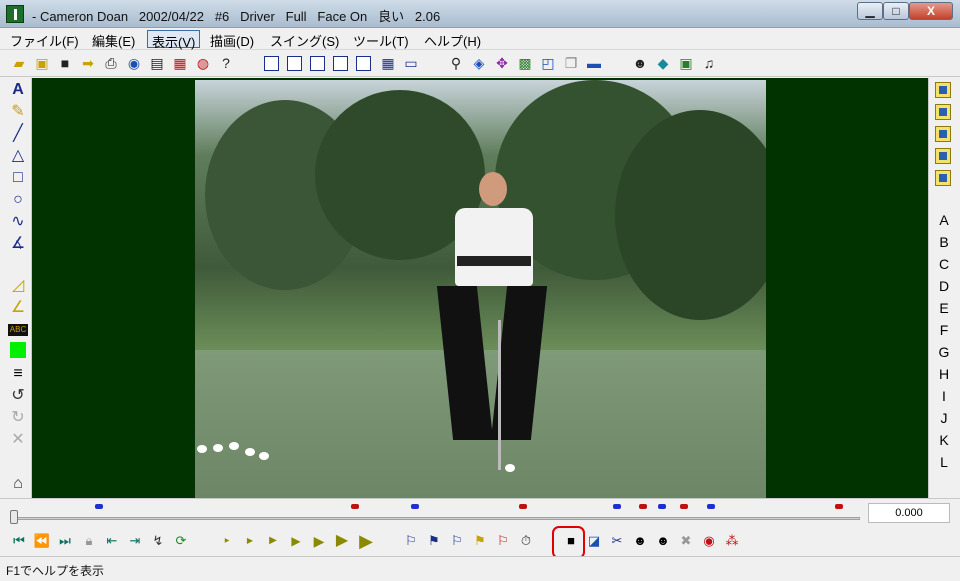  What do you see at coordinates (381, 39) in the screenshot?
I see `menu-tools: ツール(T)` at bounding box center [381, 39].